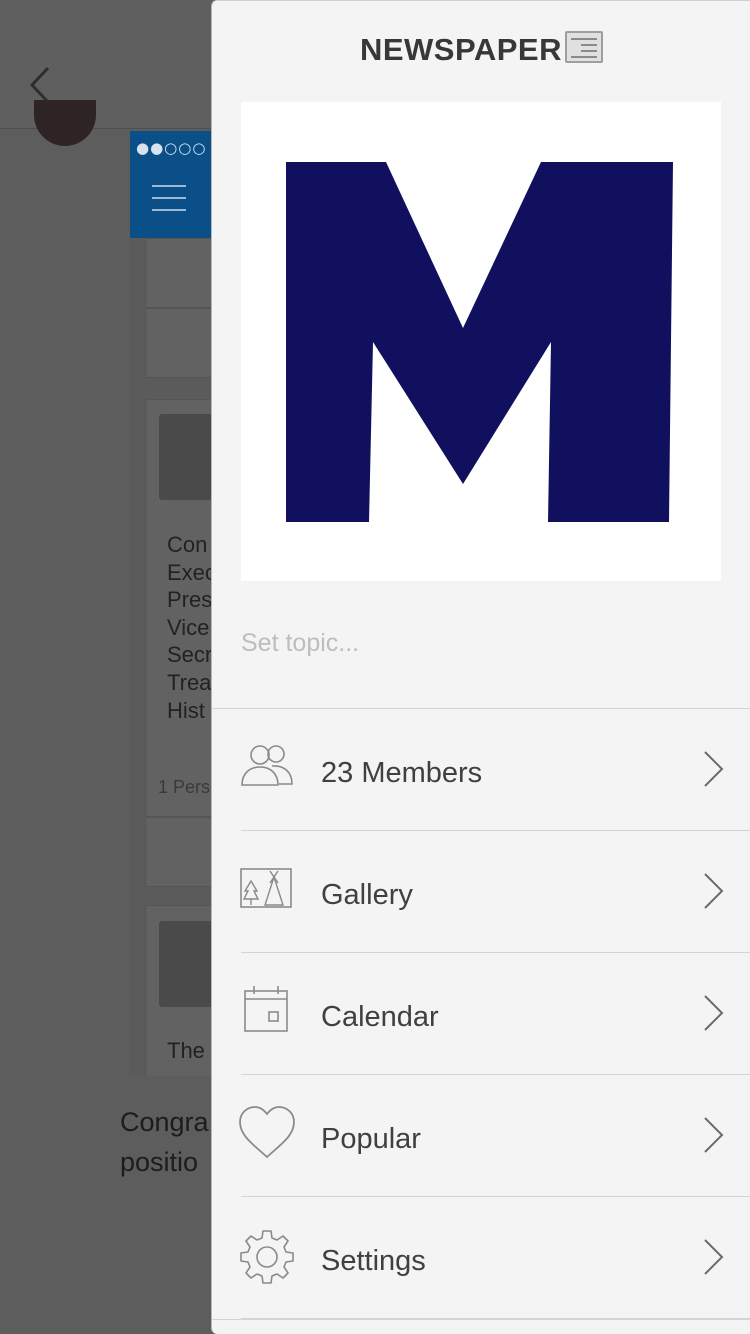  Describe the element at coordinates (169, 199) in the screenshot. I see `hamburger-icon` at that location.